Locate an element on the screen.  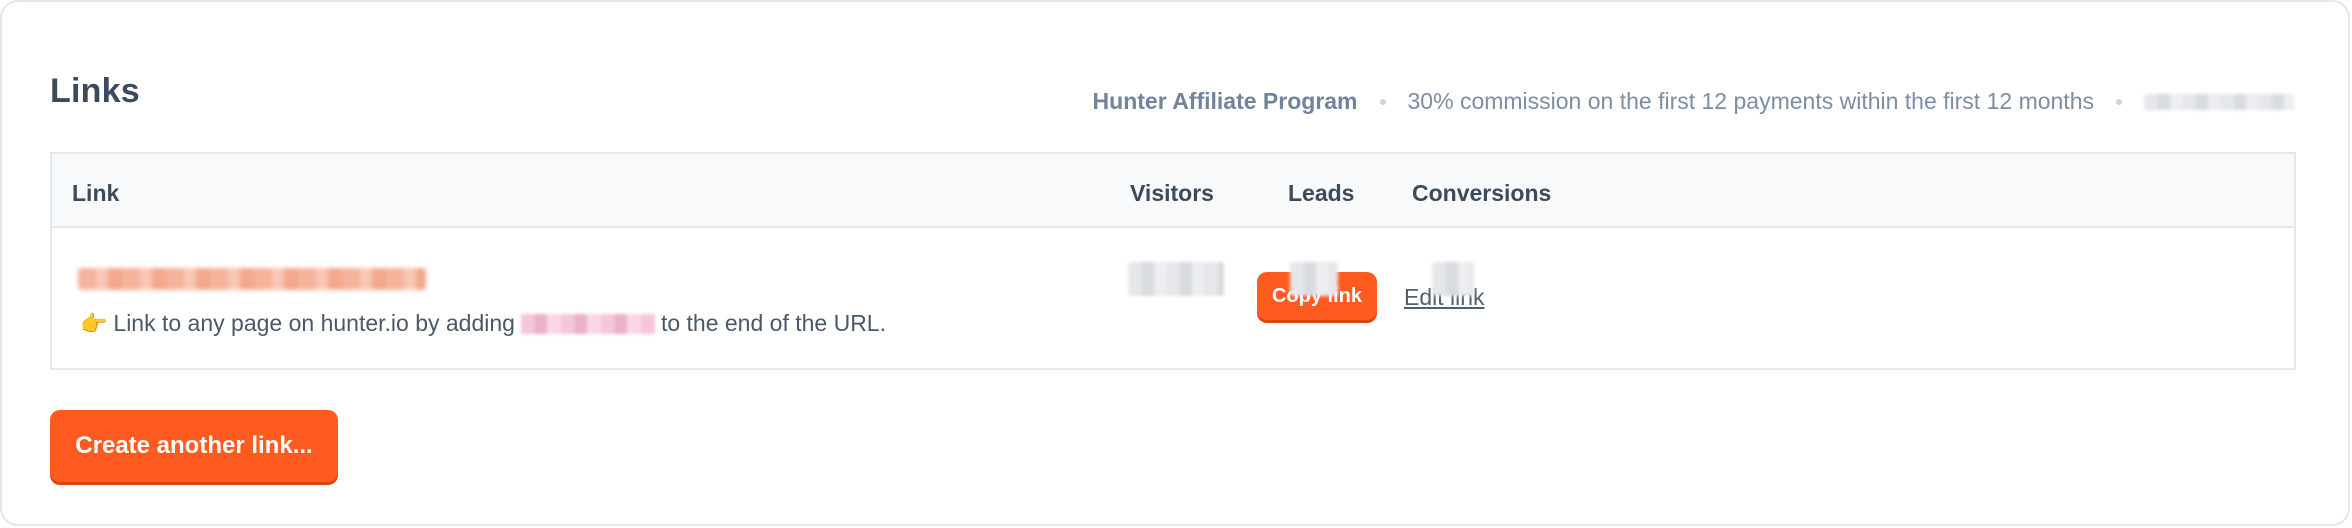
column-header-visitors: Visitors is located at coordinates (1172, 193).